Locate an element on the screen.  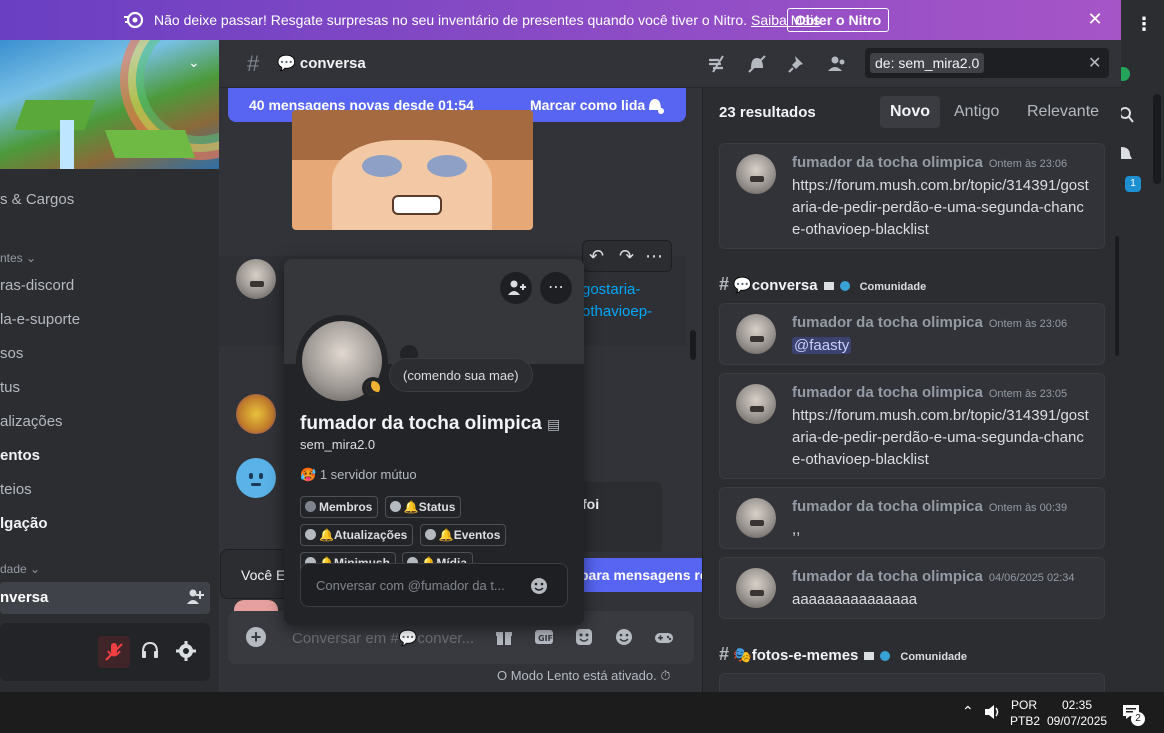
search-result is located at coordinates (912, 682).